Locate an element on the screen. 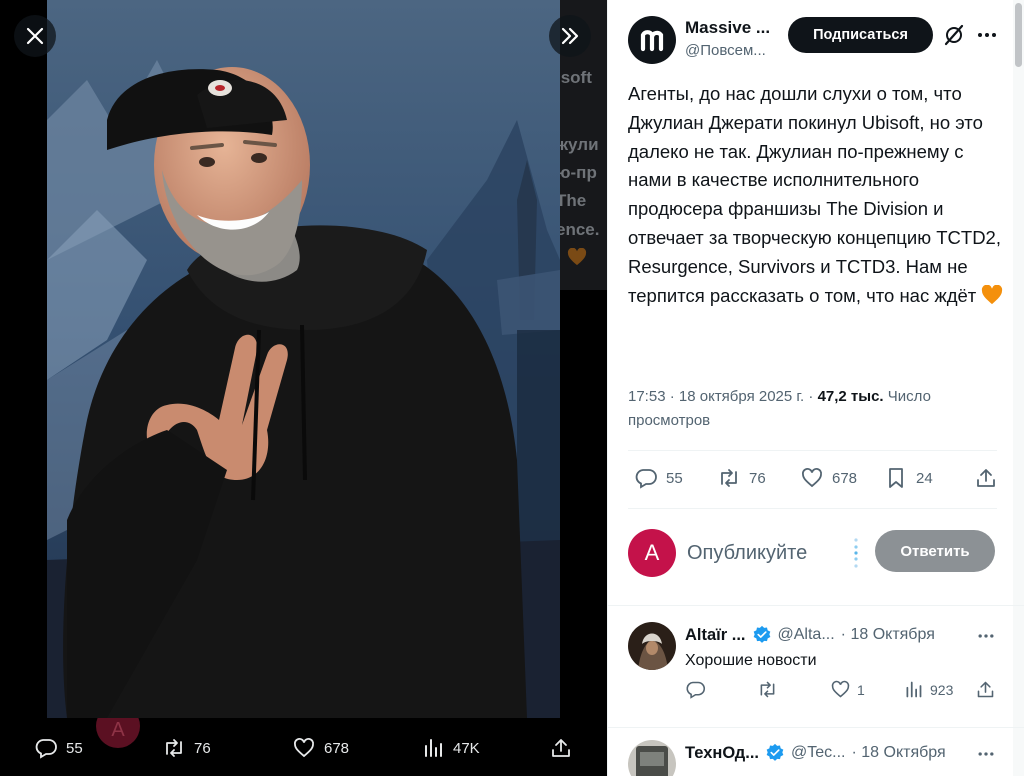 This screenshot has width=1024, height=776. viewer-retweet-button: 76 is located at coordinates (186, 748).